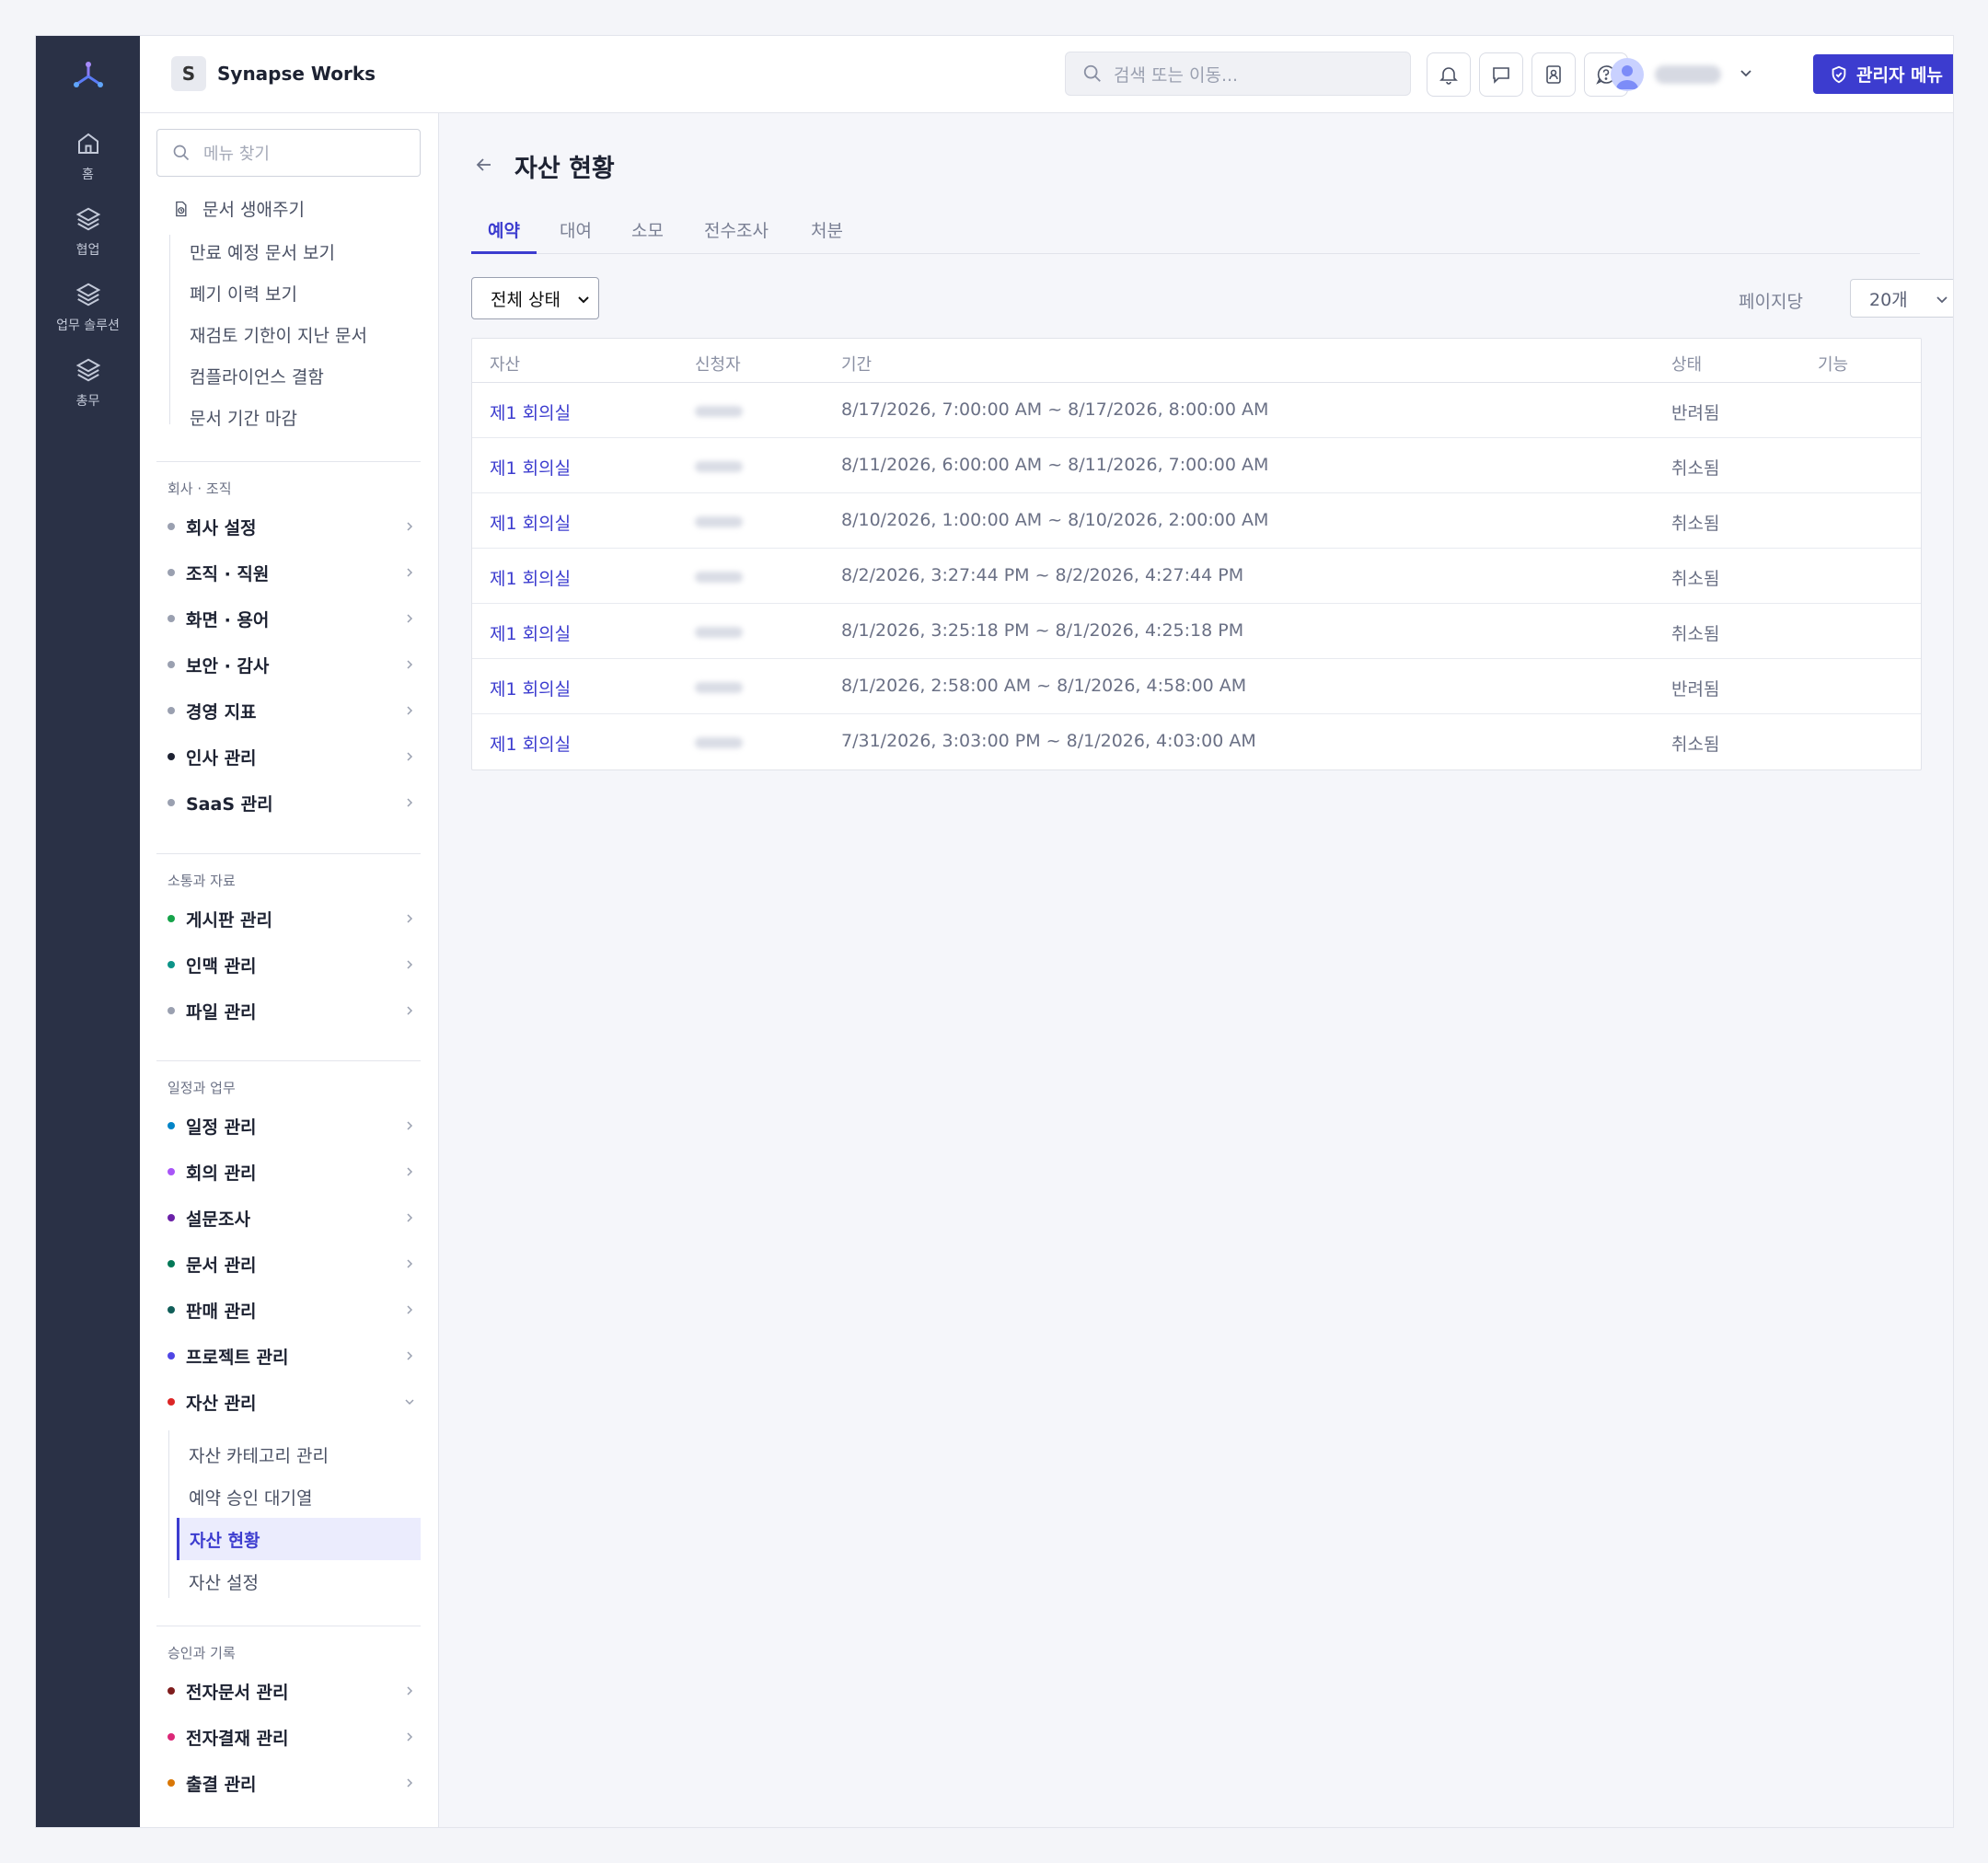 This screenshot has width=1988, height=1863. What do you see at coordinates (87, 370) in the screenshot?
I see `layers-icon` at bounding box center [87, 370].